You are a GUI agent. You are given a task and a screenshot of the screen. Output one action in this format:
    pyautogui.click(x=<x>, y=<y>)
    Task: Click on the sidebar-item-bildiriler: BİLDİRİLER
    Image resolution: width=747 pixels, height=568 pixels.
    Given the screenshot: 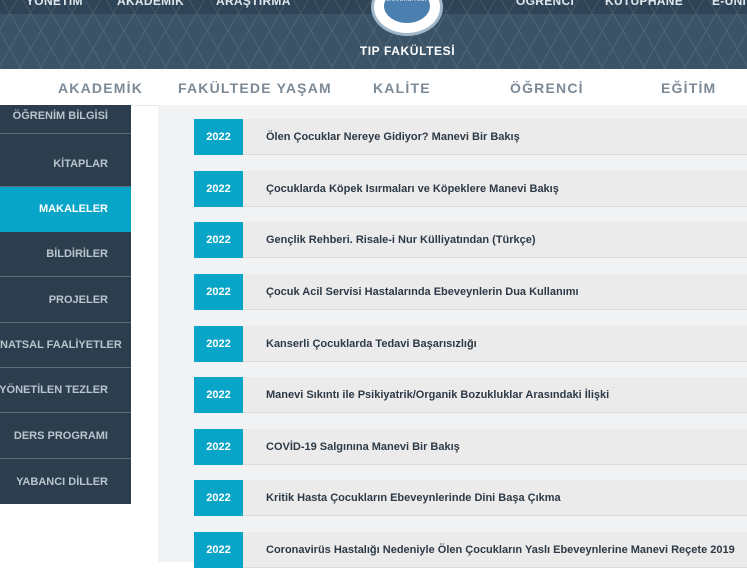 What is the action you would take?
    pyautogui.click(x=65, y=254)
    